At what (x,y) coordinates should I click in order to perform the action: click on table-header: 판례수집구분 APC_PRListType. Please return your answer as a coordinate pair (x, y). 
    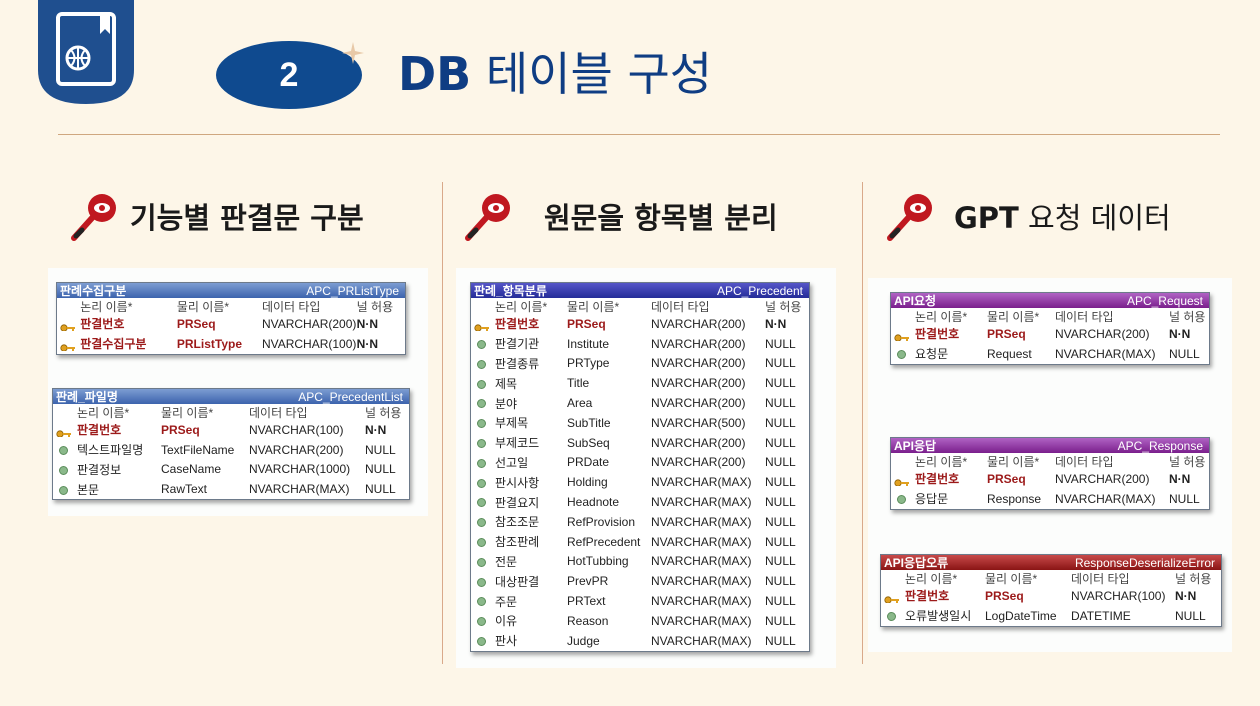
    Looking at the image, I should click on (231, 290).